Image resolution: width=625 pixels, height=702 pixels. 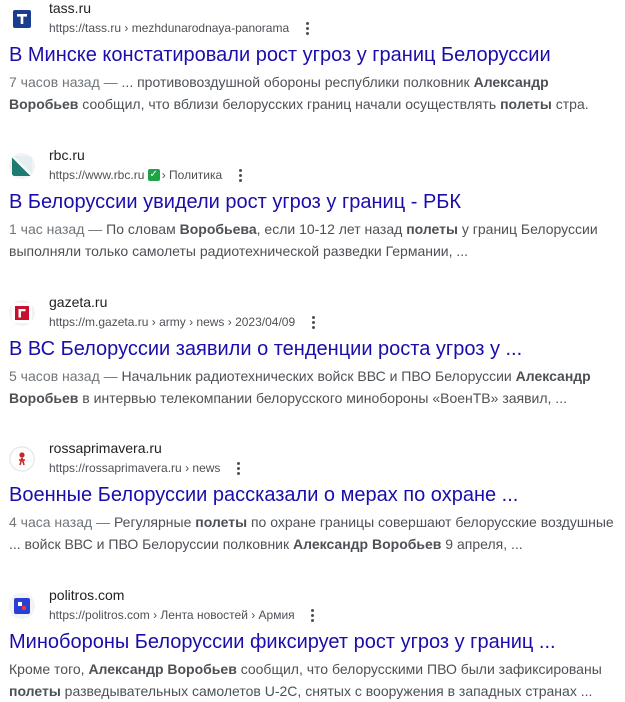 What do you see at coordinates (22, 606) in the screenshot?
I see `politros-logo-icon` at bounding box center [22, 606].